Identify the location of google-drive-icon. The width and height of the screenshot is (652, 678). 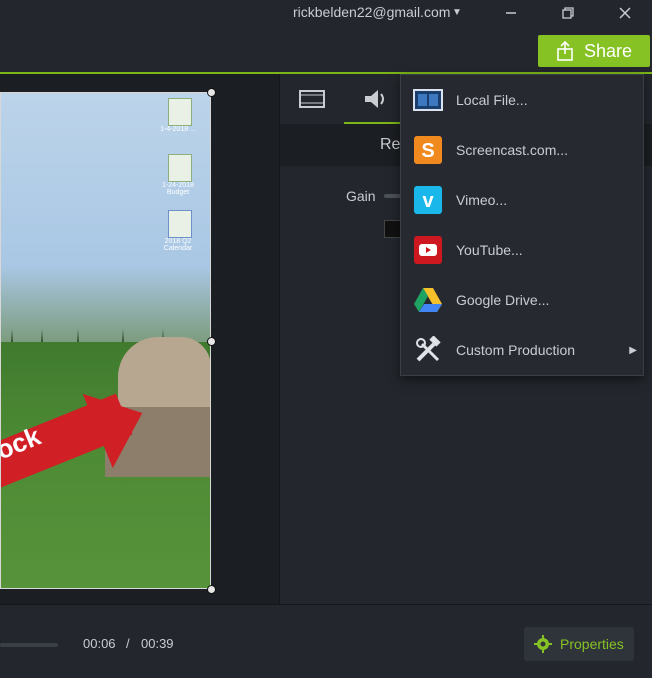
(428, 300).